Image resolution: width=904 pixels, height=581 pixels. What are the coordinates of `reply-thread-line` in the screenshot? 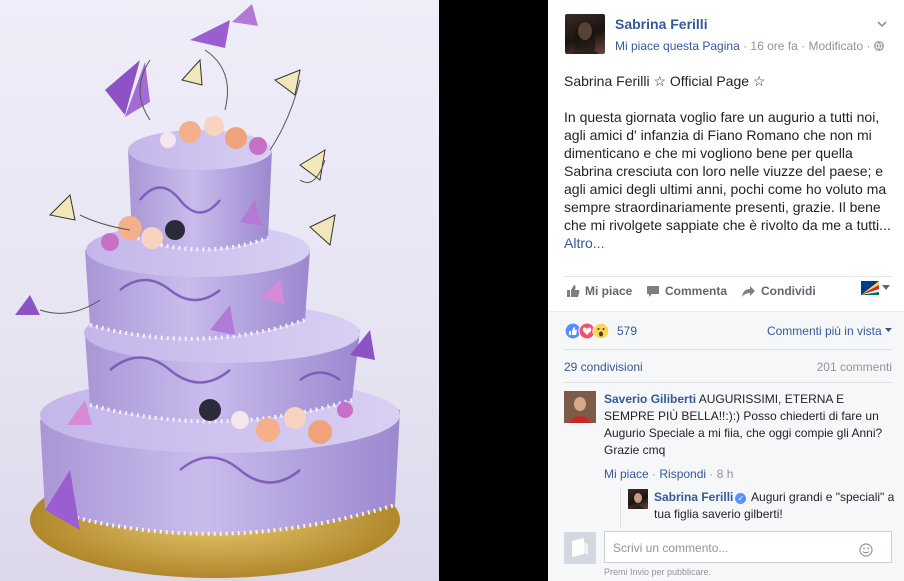 It's located at (620, 511).